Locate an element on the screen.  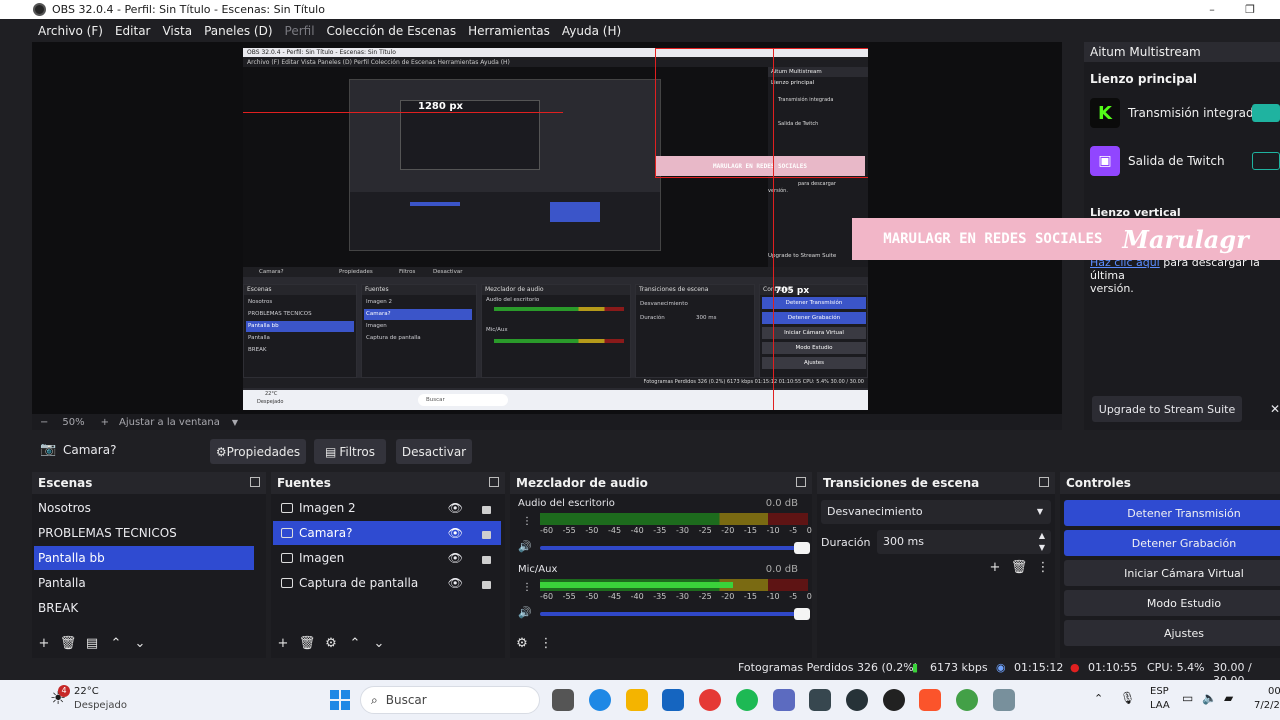
scene-item: PROBLEMAS TECNICOS is located at coordinates (144, 533).